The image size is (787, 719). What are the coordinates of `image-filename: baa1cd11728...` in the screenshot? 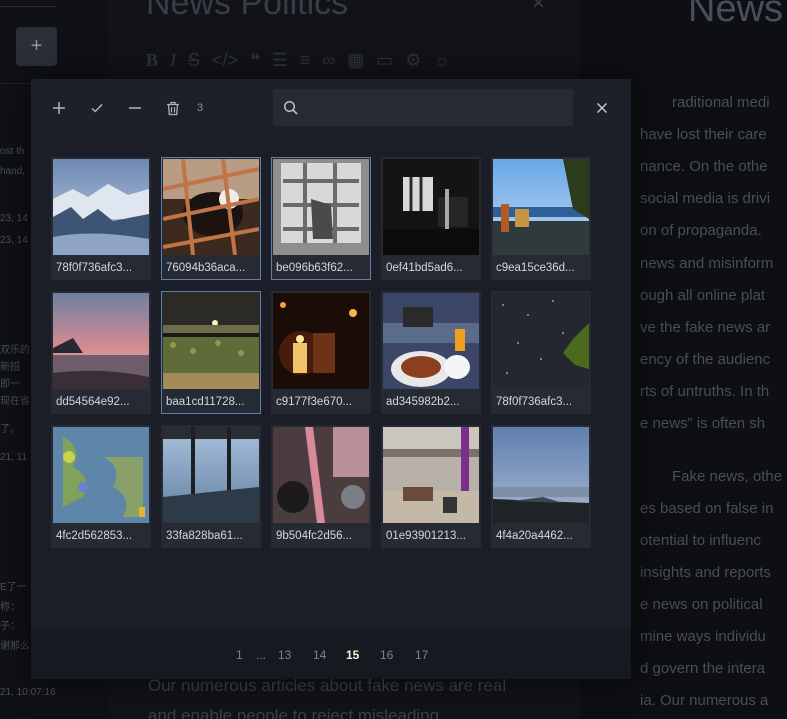 It's located at (205, 402).